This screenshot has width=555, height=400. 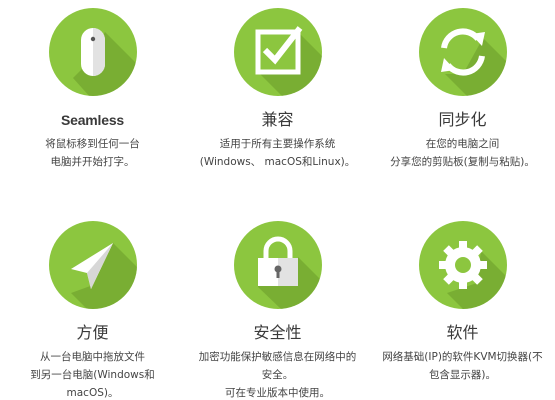 What do you see at coordinates (92, 332) in the screenshot?
I see `feature-title: 方便` at bounding box center [92, 332].